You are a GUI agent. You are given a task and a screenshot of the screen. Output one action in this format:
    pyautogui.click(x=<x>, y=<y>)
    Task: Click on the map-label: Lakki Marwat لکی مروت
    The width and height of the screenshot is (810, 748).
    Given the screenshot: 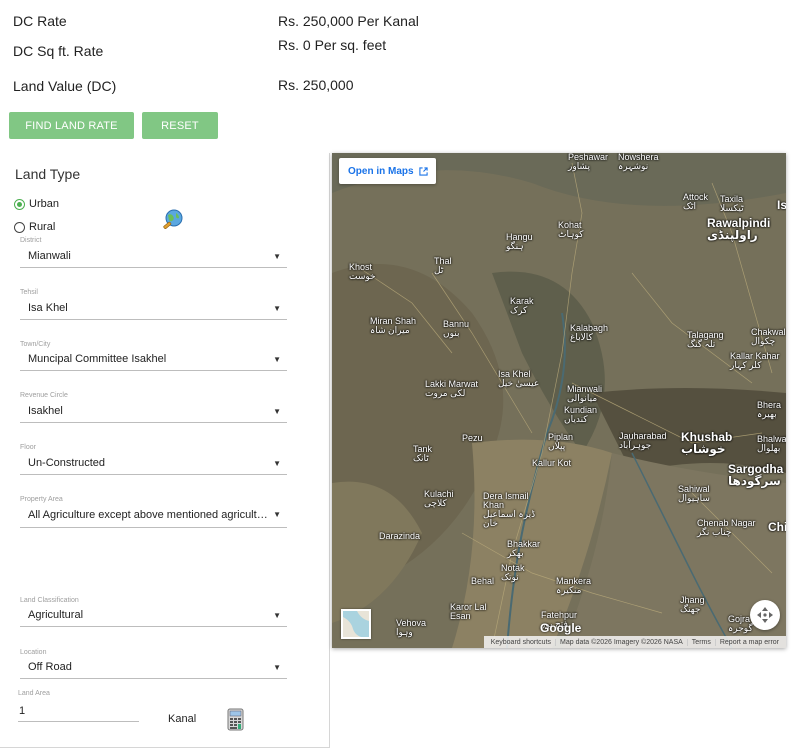 What is the action you would take?
    pyautogui.click(x=452, y=388)
    